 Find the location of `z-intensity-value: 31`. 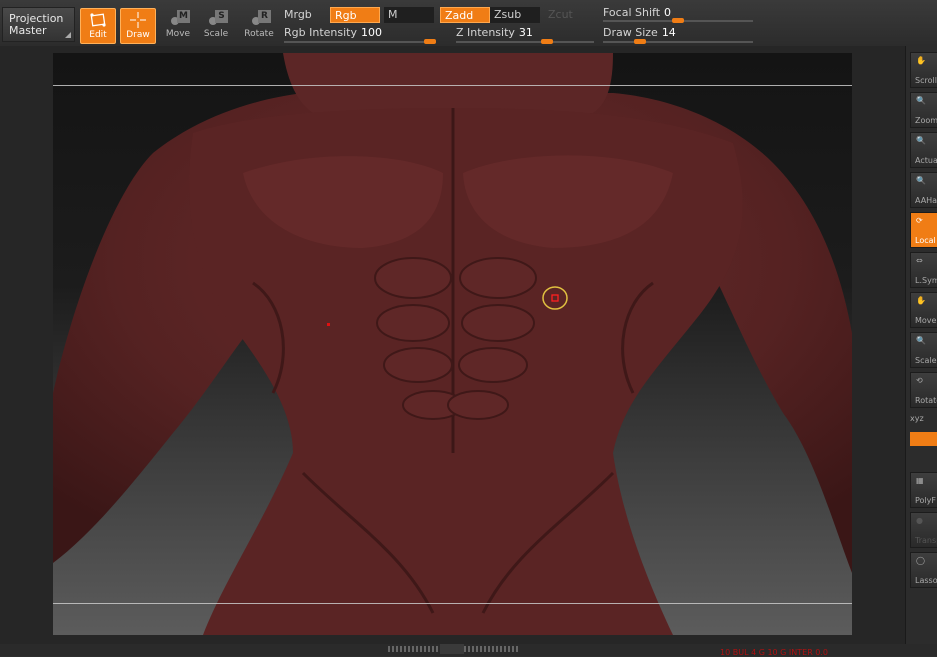

z-intensity-value: 31 is located at coordinates (525, 32).